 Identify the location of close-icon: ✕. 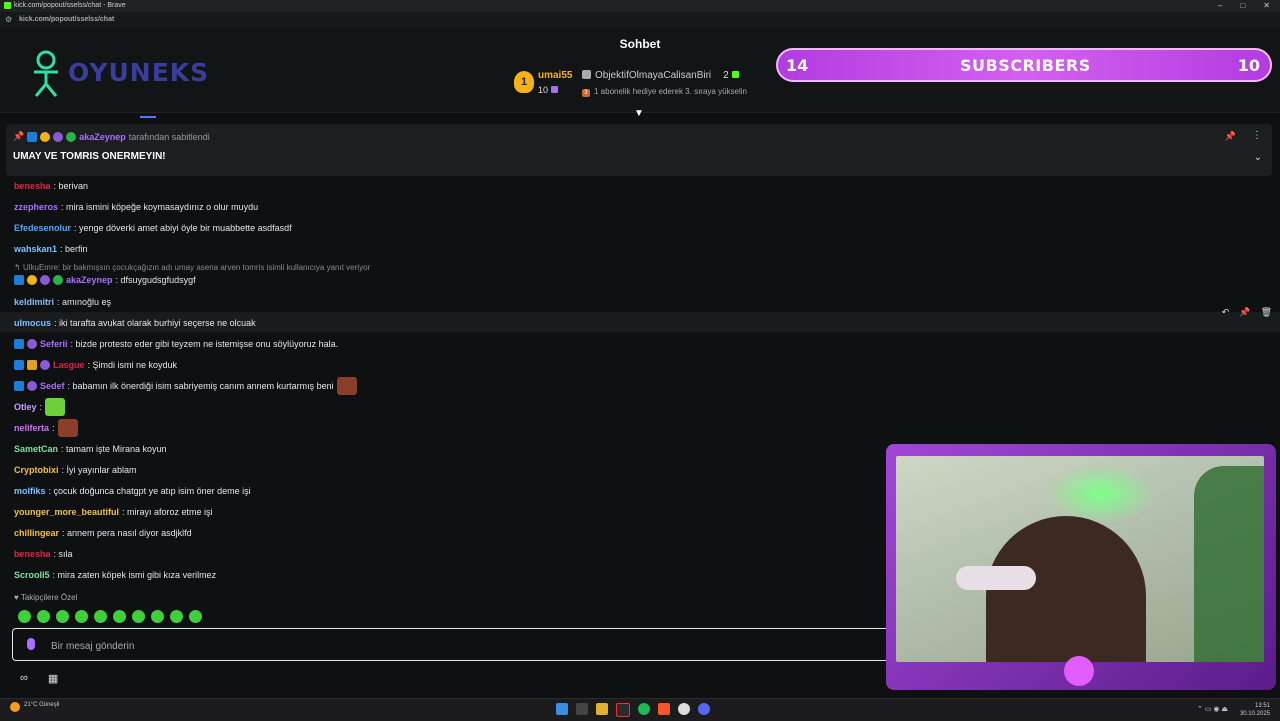
(1266, 5).